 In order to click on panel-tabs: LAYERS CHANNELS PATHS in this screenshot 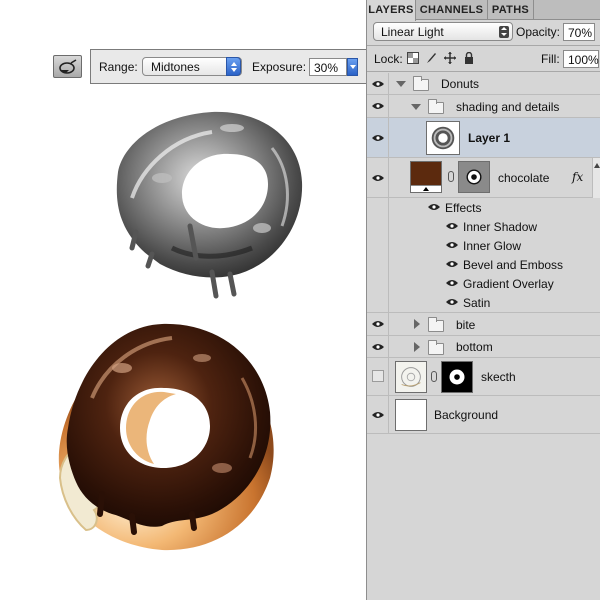, I will do `click(483, 10)`.